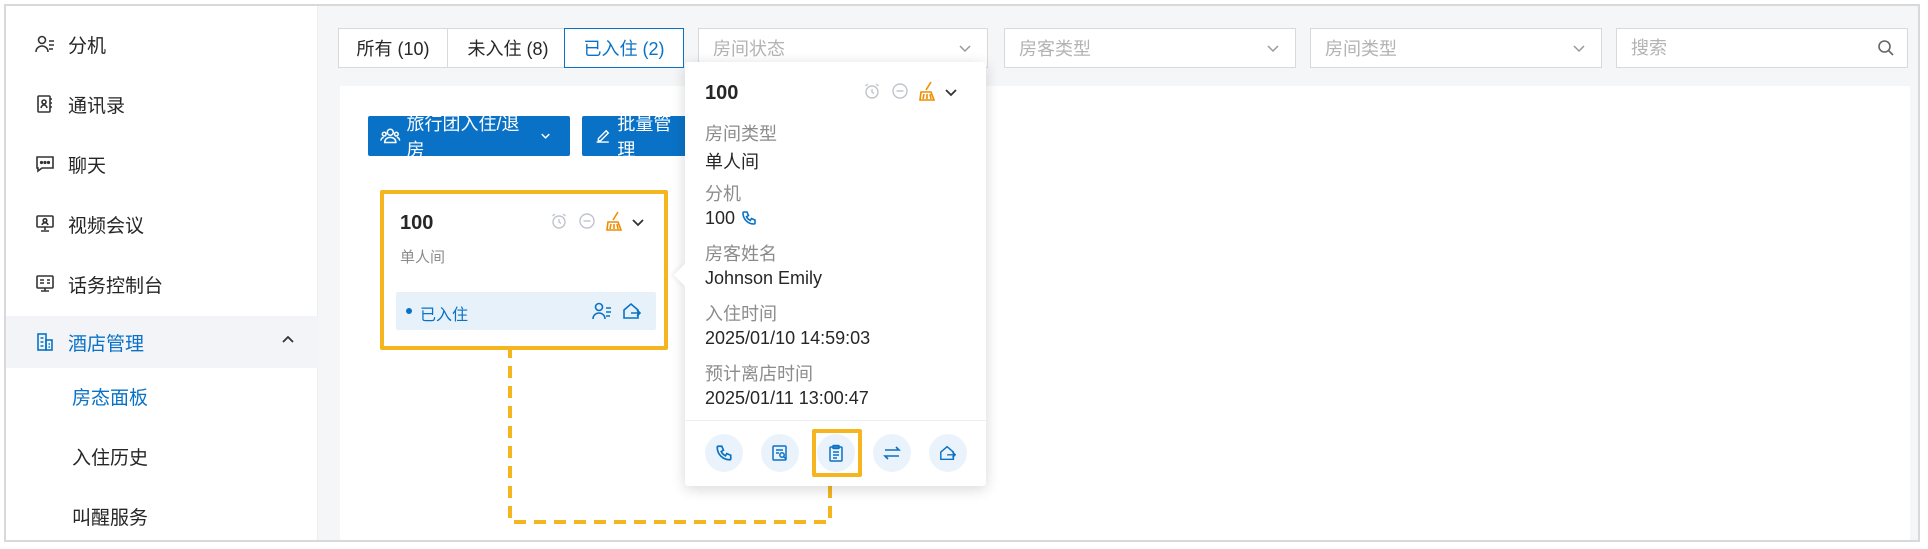 The width and height of the screenshot is (1928, 549). What do you see at coordinates (106, 226) in the screenshot?
I see `sidebar-item-label: 视频会议` at bounding box center [106, 226].